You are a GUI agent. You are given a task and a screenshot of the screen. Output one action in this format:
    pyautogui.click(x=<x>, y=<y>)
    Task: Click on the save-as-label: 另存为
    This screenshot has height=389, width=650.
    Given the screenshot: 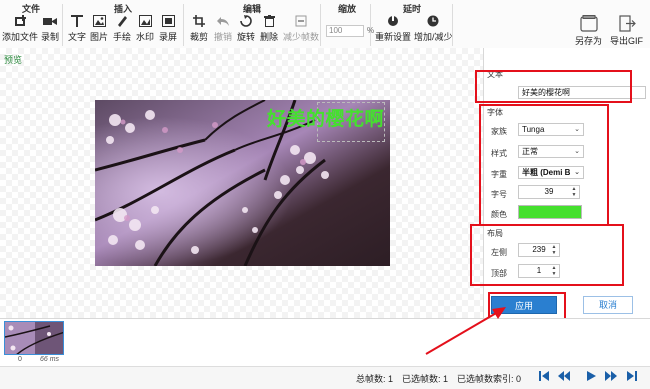 What is the action you would take?
    pyautogui.click(x=589, y=41)
    